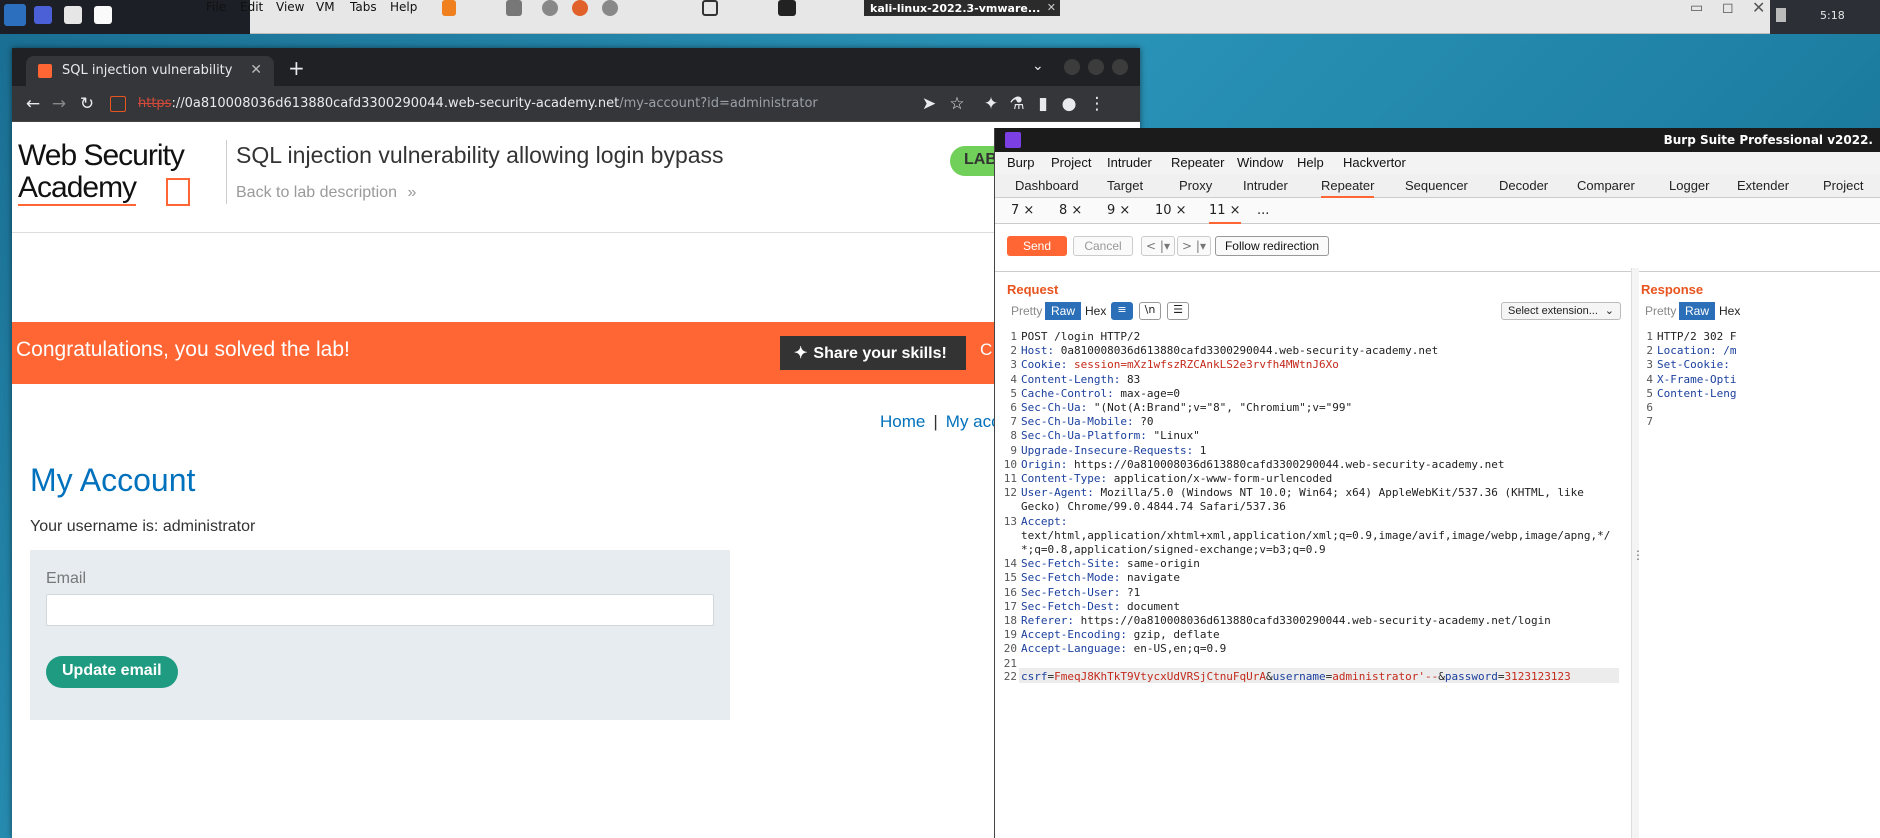 This screenshot has width=1880, height=838. Describe the element at coordinates (902, 421) in the screenshot. I see `nav-home-link: Home` at that location.